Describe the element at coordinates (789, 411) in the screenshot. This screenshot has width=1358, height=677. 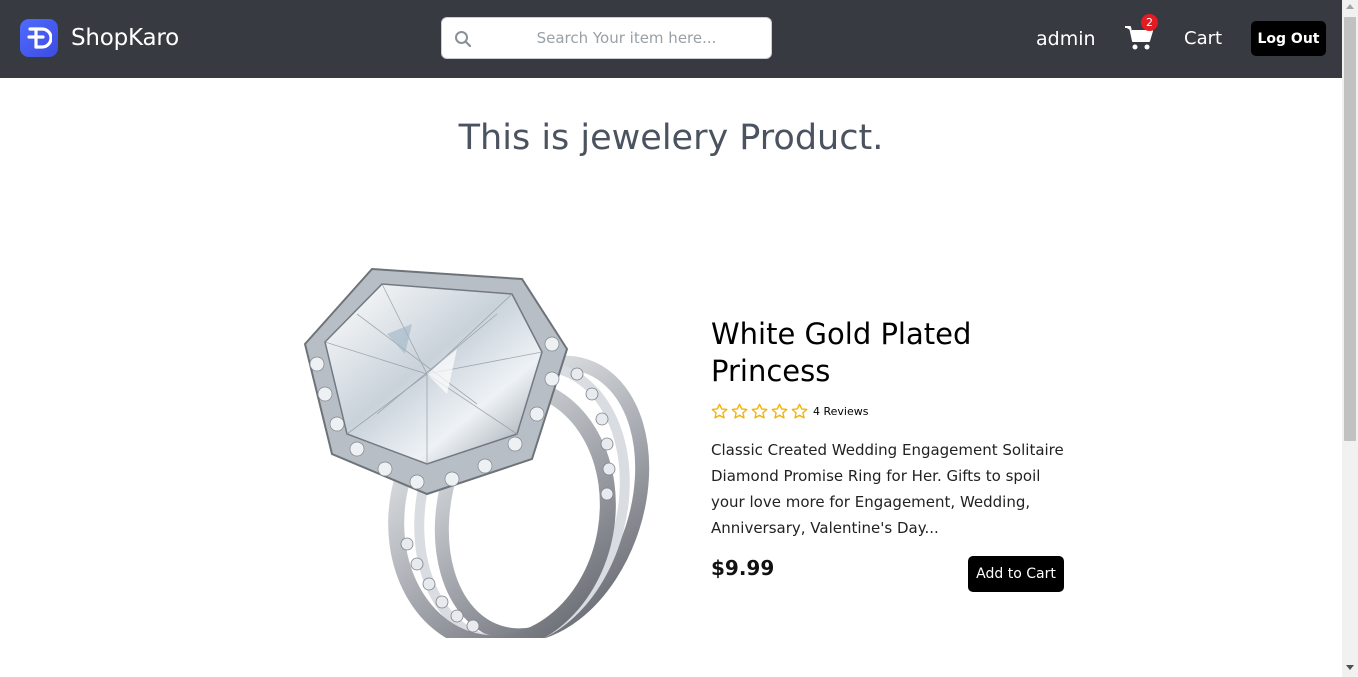
I see `product-rating: 4 Reviews` at that location.